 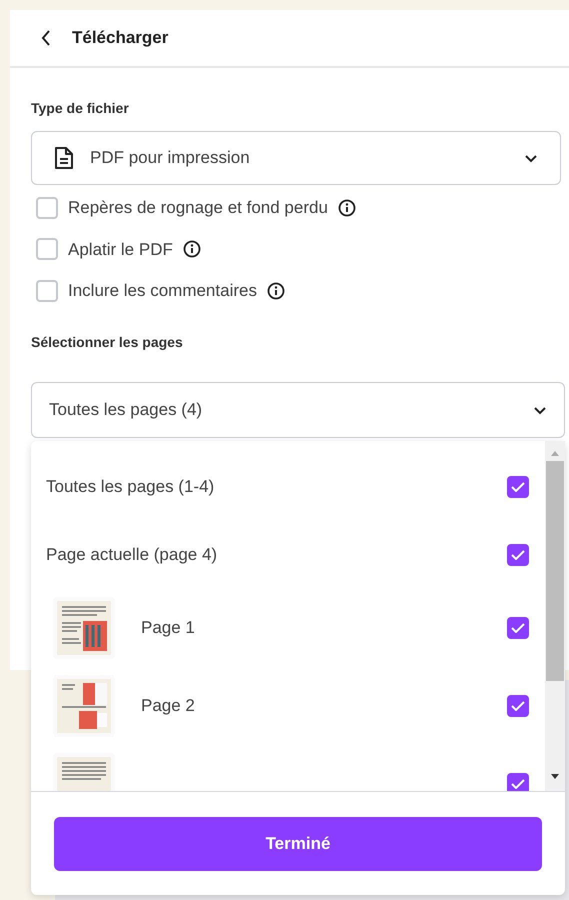 I want to click on scroll-down-icon, so click(x=555, y=776).